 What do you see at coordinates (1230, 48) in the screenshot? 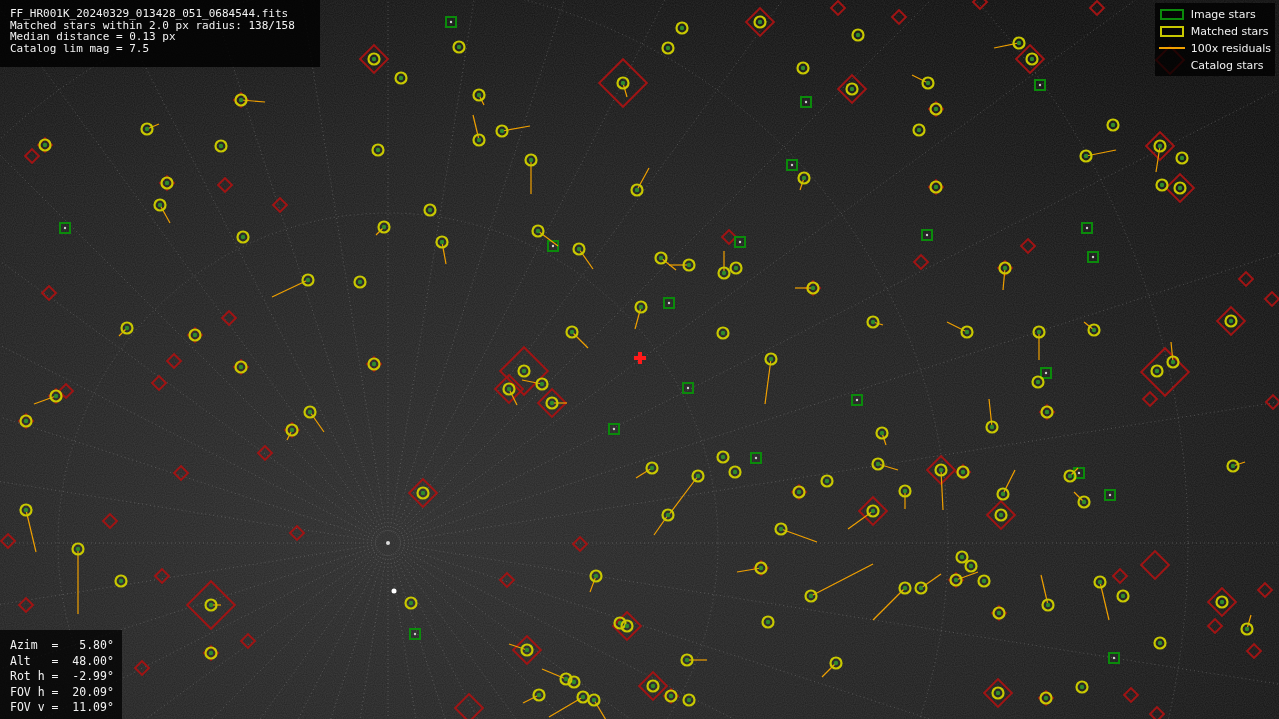
I see `legend-label: 100x residuals` at bounding box center [1230, 48].